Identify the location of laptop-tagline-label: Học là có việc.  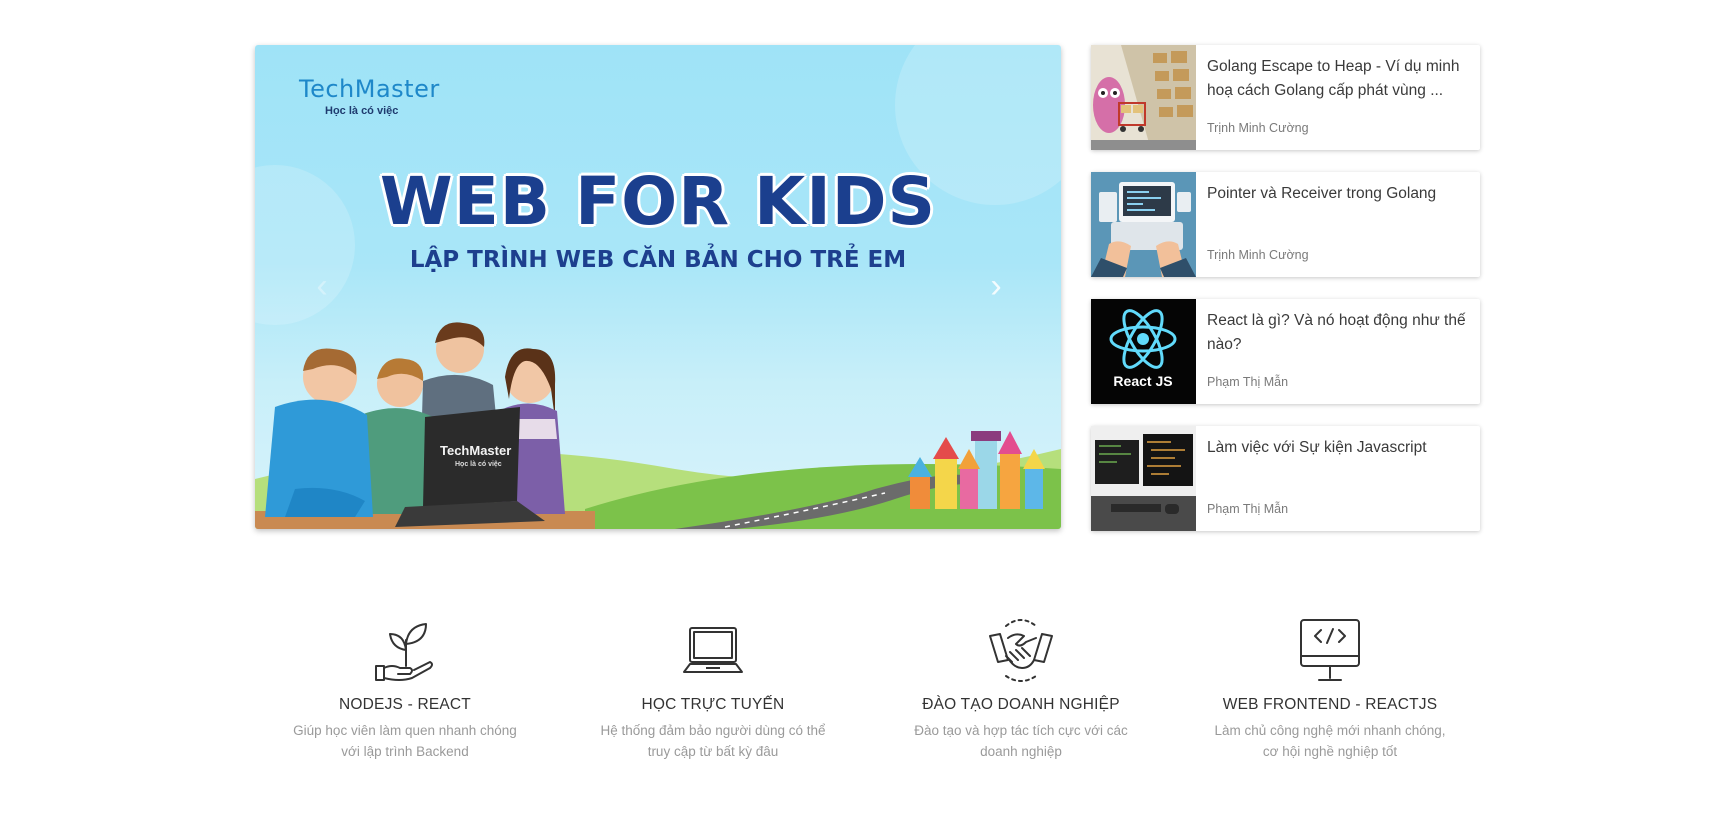
(478, 464).